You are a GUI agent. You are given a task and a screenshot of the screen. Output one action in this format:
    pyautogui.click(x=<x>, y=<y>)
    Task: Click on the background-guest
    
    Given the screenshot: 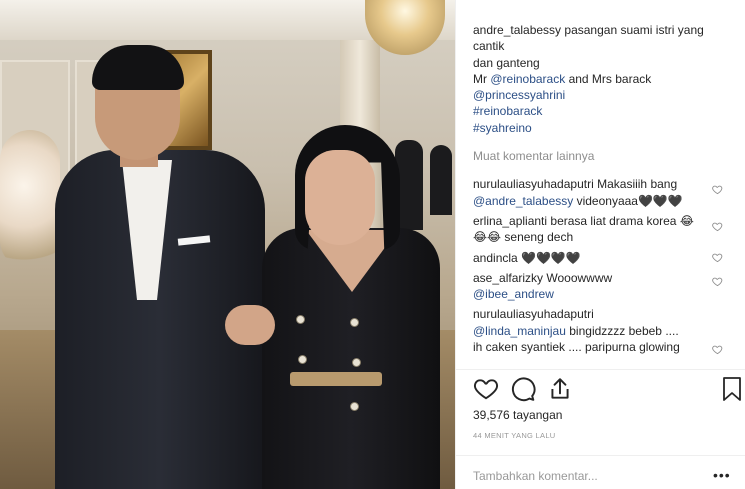 What is the action you would take?
    pyautogui.click(x=441, y=180)
    